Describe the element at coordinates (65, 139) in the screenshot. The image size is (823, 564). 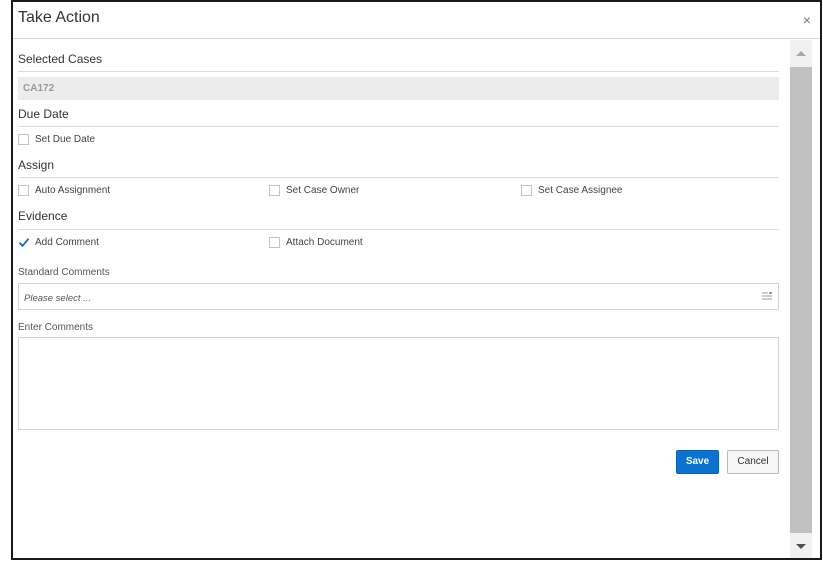
I see `checkbox-label: Set Due Date` at that location.